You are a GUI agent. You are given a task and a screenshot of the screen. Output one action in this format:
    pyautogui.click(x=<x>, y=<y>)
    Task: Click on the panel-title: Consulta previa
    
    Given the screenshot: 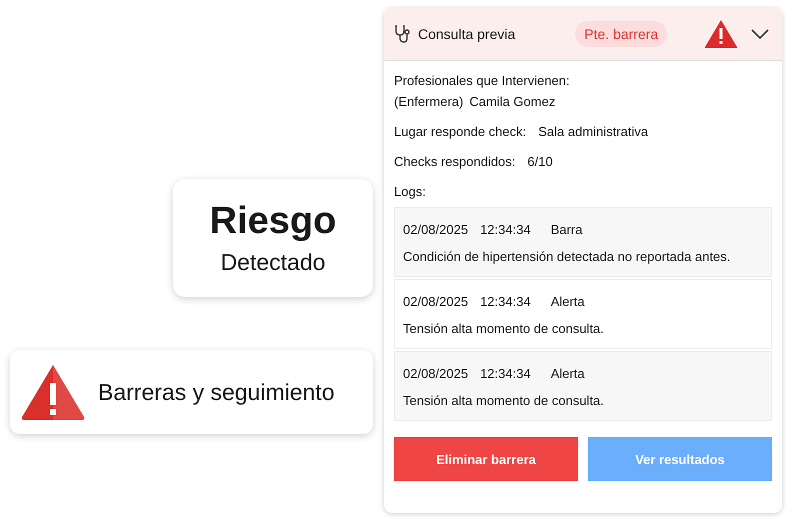 What is the action you would take?
    pyautogui.click(x=467, y=34)
    